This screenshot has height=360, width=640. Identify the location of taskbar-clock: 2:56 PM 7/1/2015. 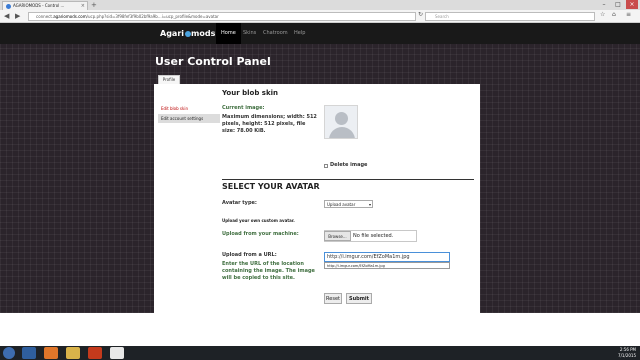
(622, 353).